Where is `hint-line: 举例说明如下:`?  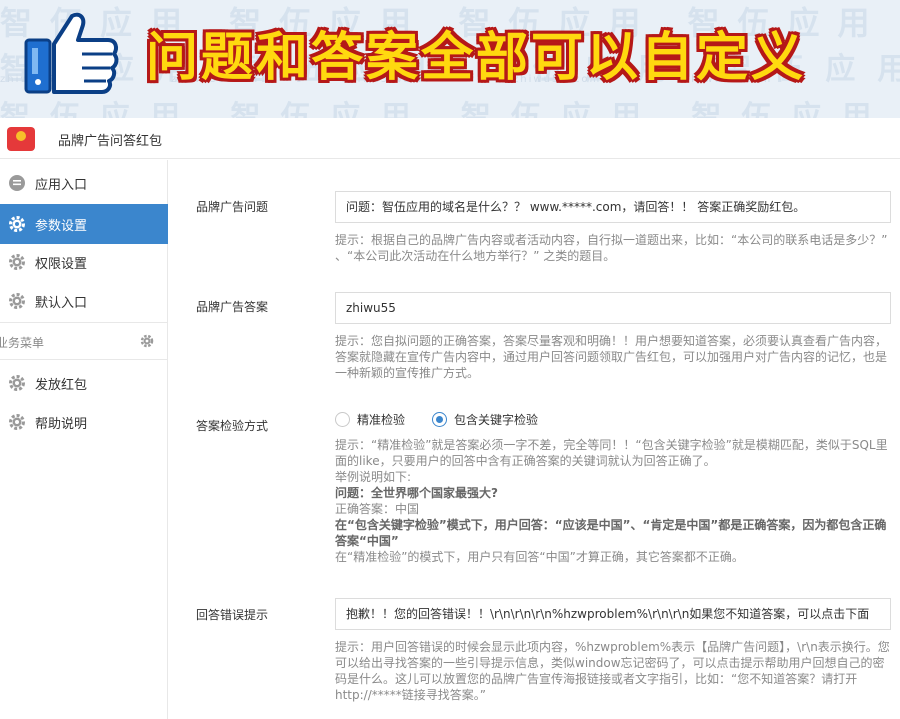 hint-line: 举例说明如下: is located at coordinates (373, 477).